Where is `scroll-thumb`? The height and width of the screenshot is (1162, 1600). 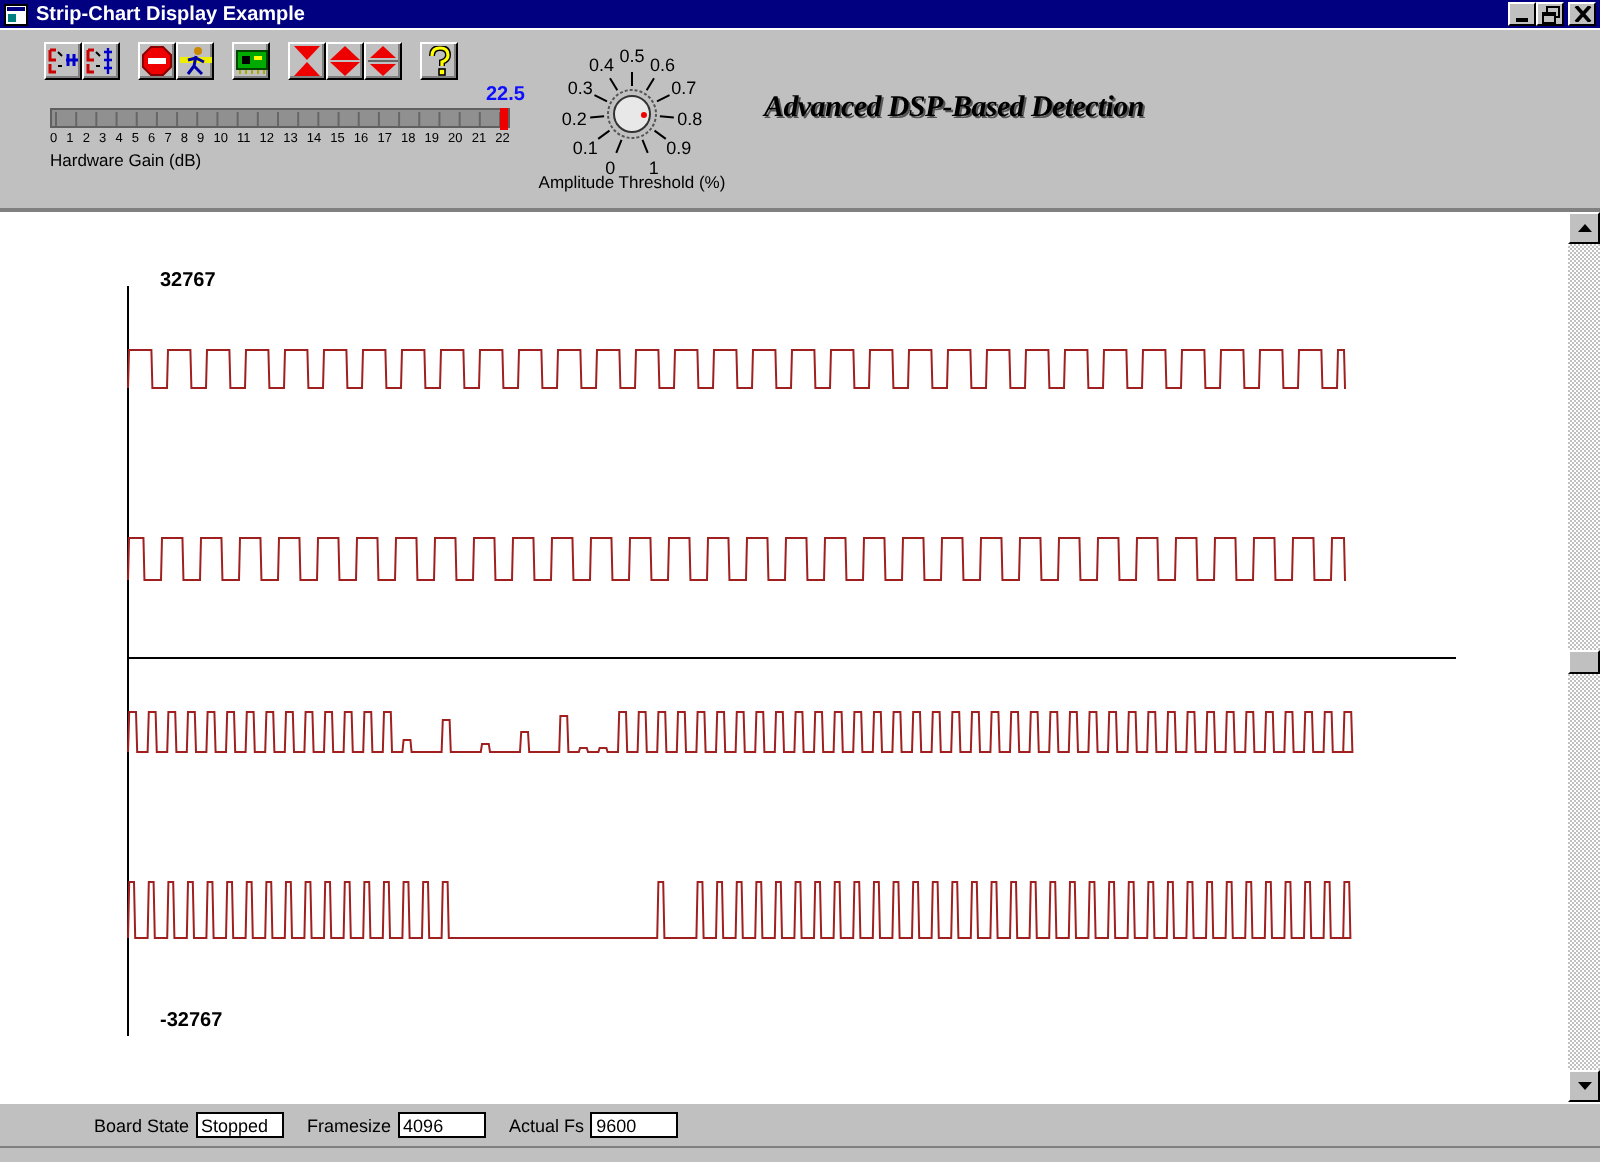
scroll-thumb is located at coordinates (1584, 662).